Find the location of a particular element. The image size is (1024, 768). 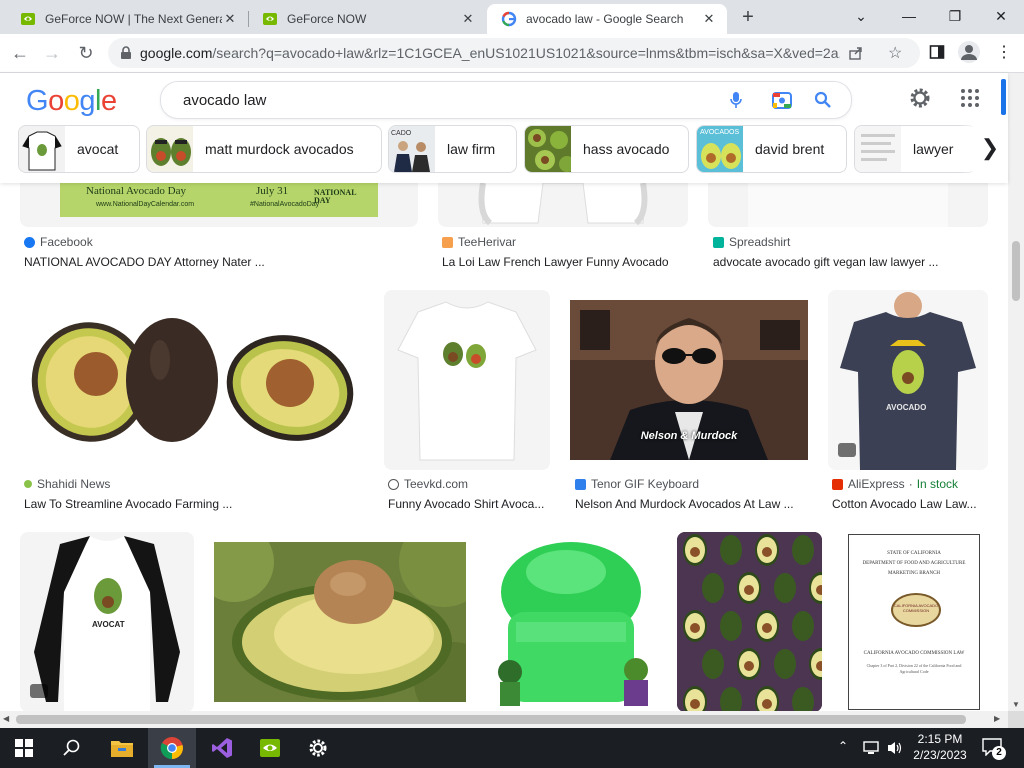

chip-label: matt murdock avocados is located at coordinates (279, 149).